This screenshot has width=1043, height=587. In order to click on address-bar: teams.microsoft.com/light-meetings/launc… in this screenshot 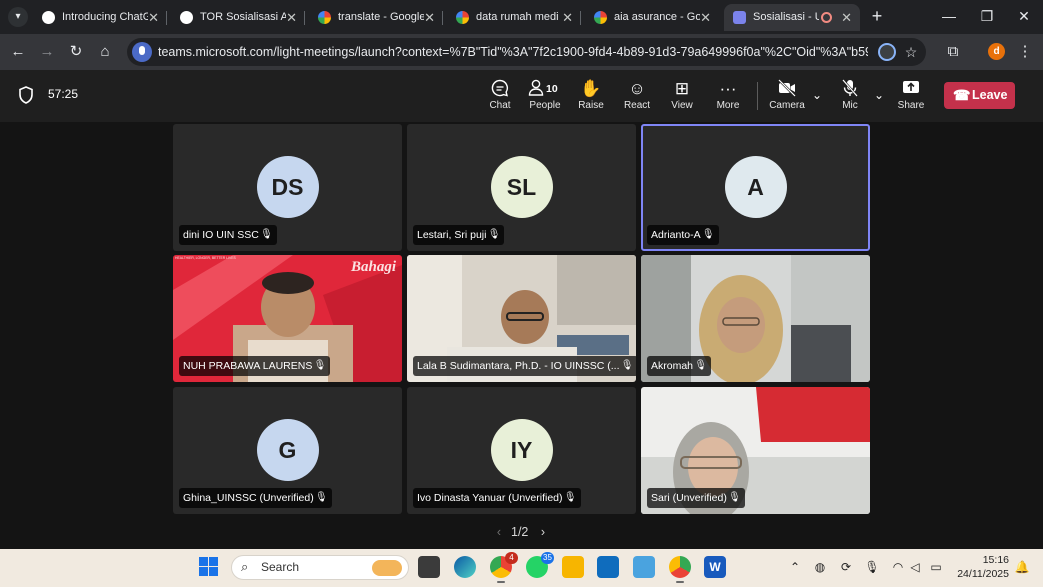, I will do `click(526, 52)`.